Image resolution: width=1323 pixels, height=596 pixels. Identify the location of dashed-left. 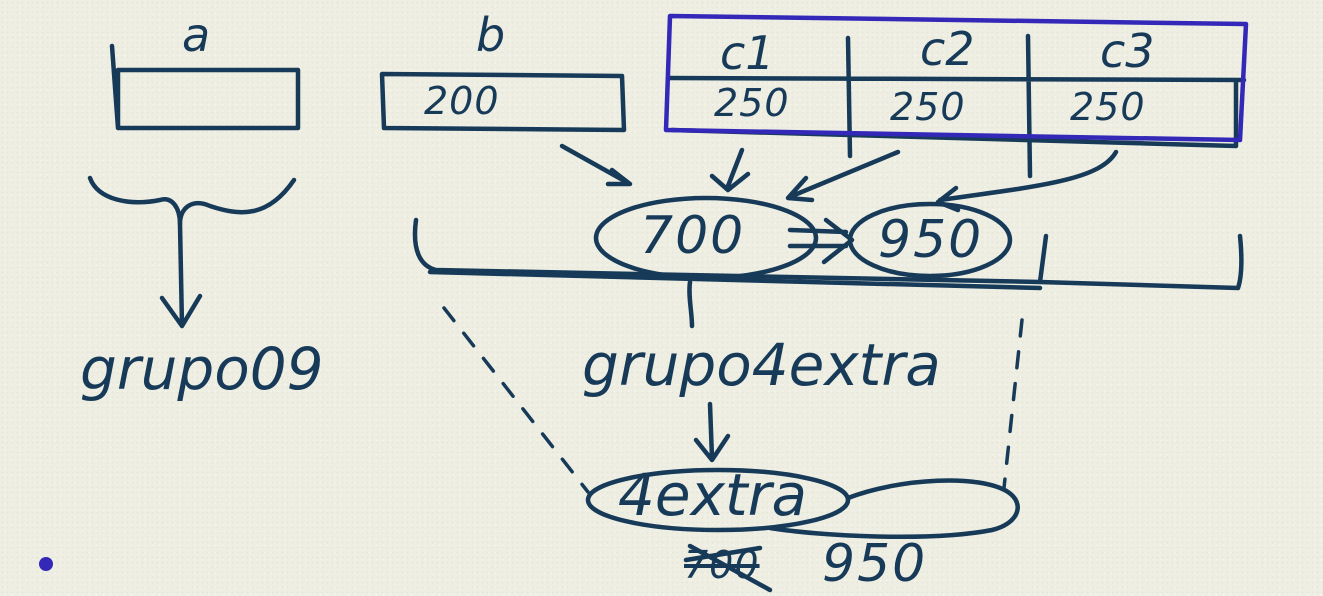
(516, 400).